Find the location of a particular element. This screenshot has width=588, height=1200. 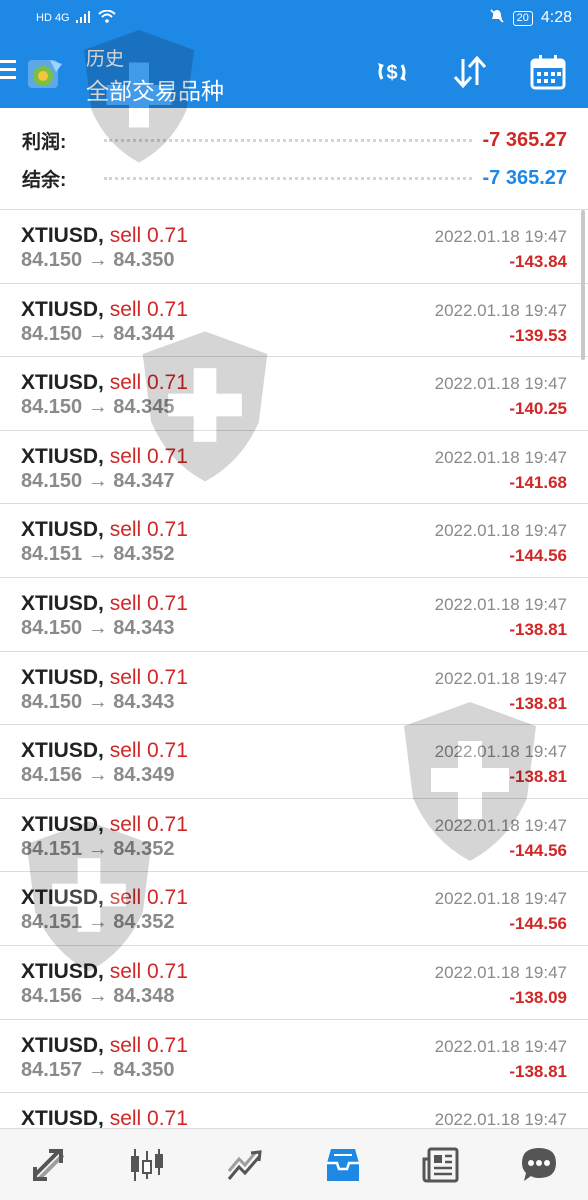

trade-icon is located at coordinates (244, 1164).